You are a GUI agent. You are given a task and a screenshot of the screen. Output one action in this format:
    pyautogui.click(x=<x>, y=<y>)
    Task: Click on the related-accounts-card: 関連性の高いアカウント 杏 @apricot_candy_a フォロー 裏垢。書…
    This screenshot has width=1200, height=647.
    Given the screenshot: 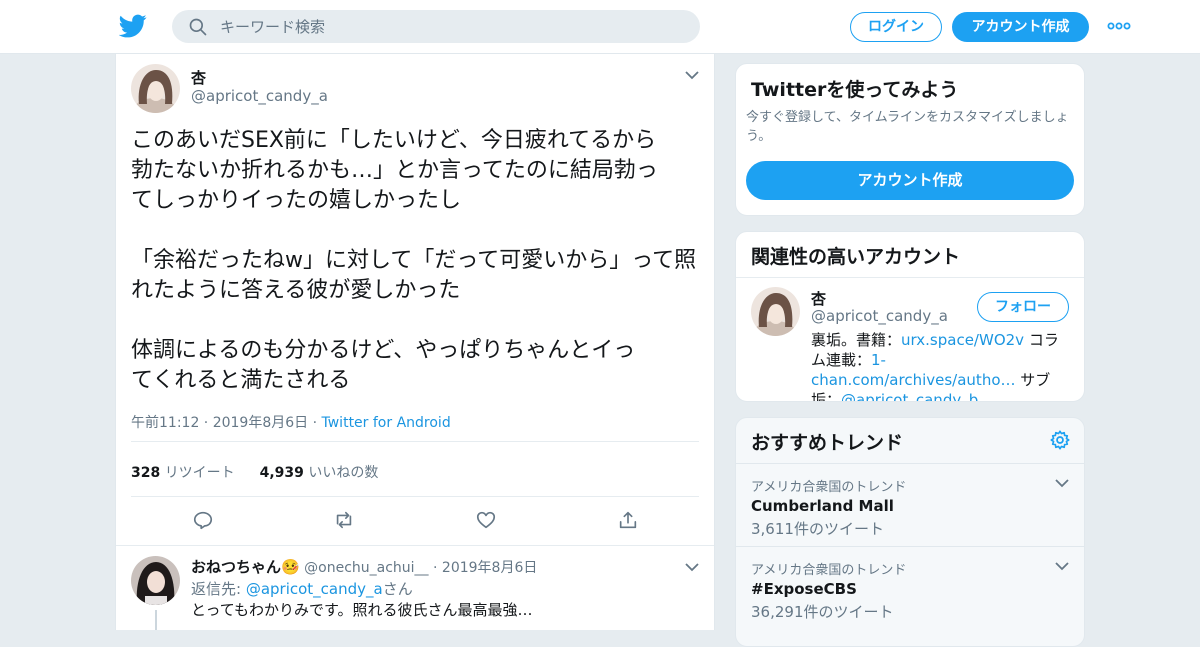 What is the action you would take?
    pyautogui.click(x=910, y=316)
    